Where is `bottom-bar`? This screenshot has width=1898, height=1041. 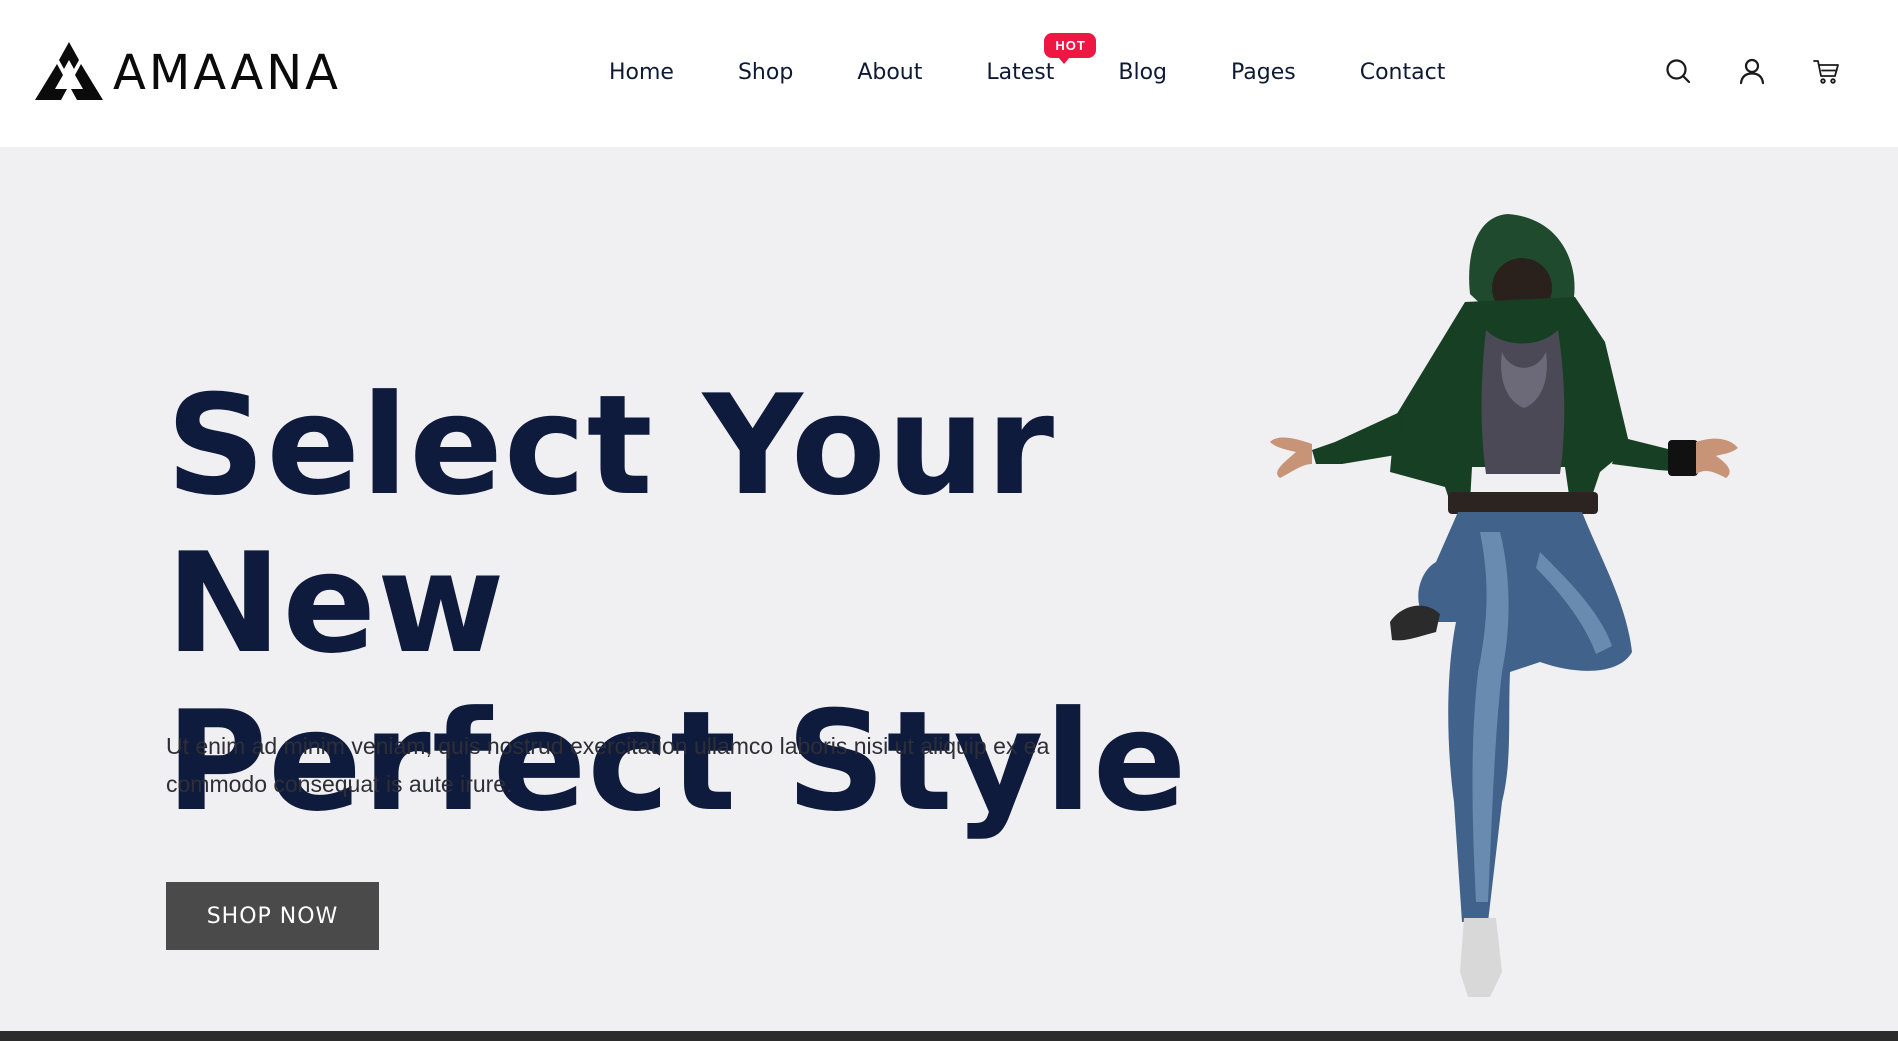
bottom-bar is located at coordinates (949, 1036).